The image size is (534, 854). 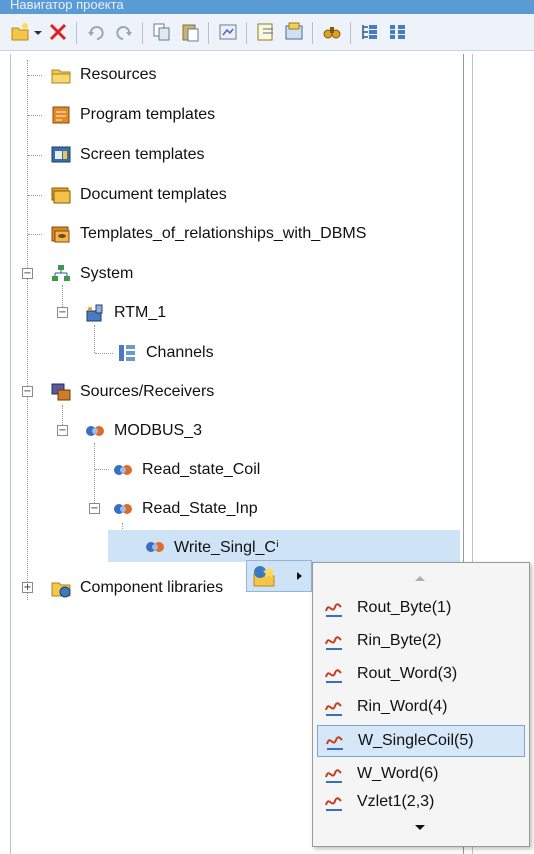 I want to click on menu-item-rin-byte: Rin_Byte(2), so click(x=420, y=641).